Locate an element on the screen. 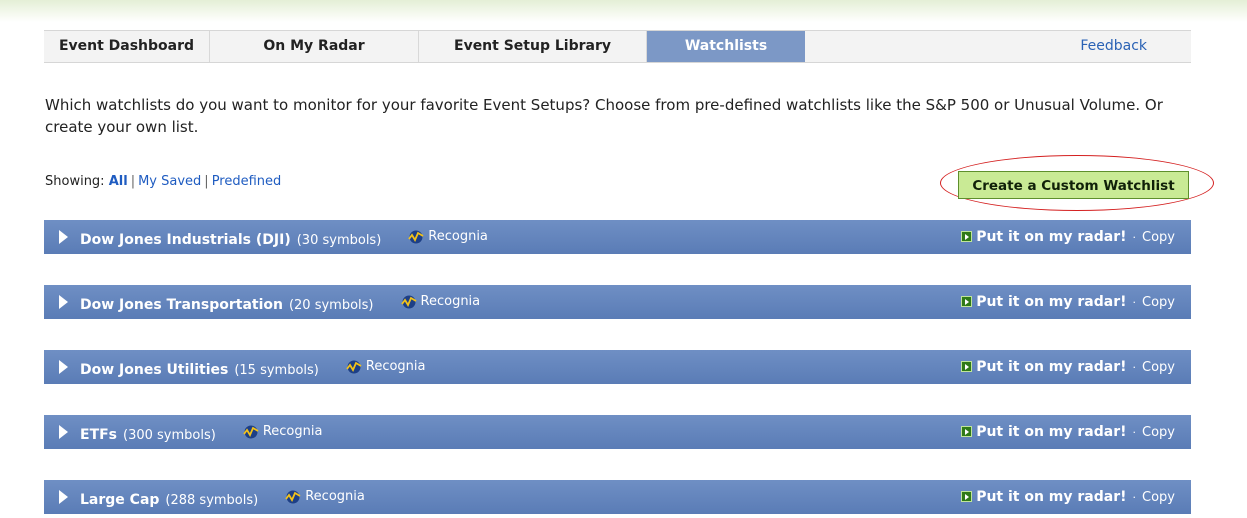 The height and width of the screenshot is (518, 1247). watchlist-name: ETFs is located at coordinates (98, 435).